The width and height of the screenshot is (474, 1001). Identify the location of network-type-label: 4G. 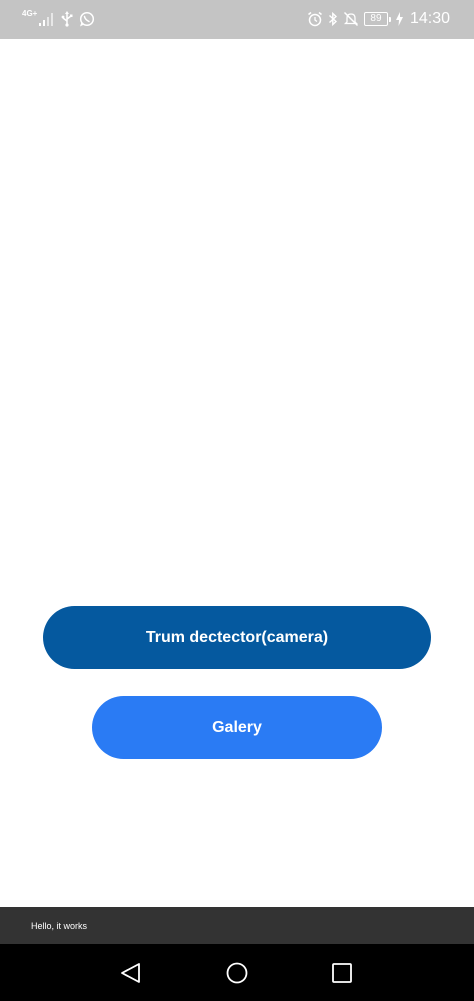
(27, 13).